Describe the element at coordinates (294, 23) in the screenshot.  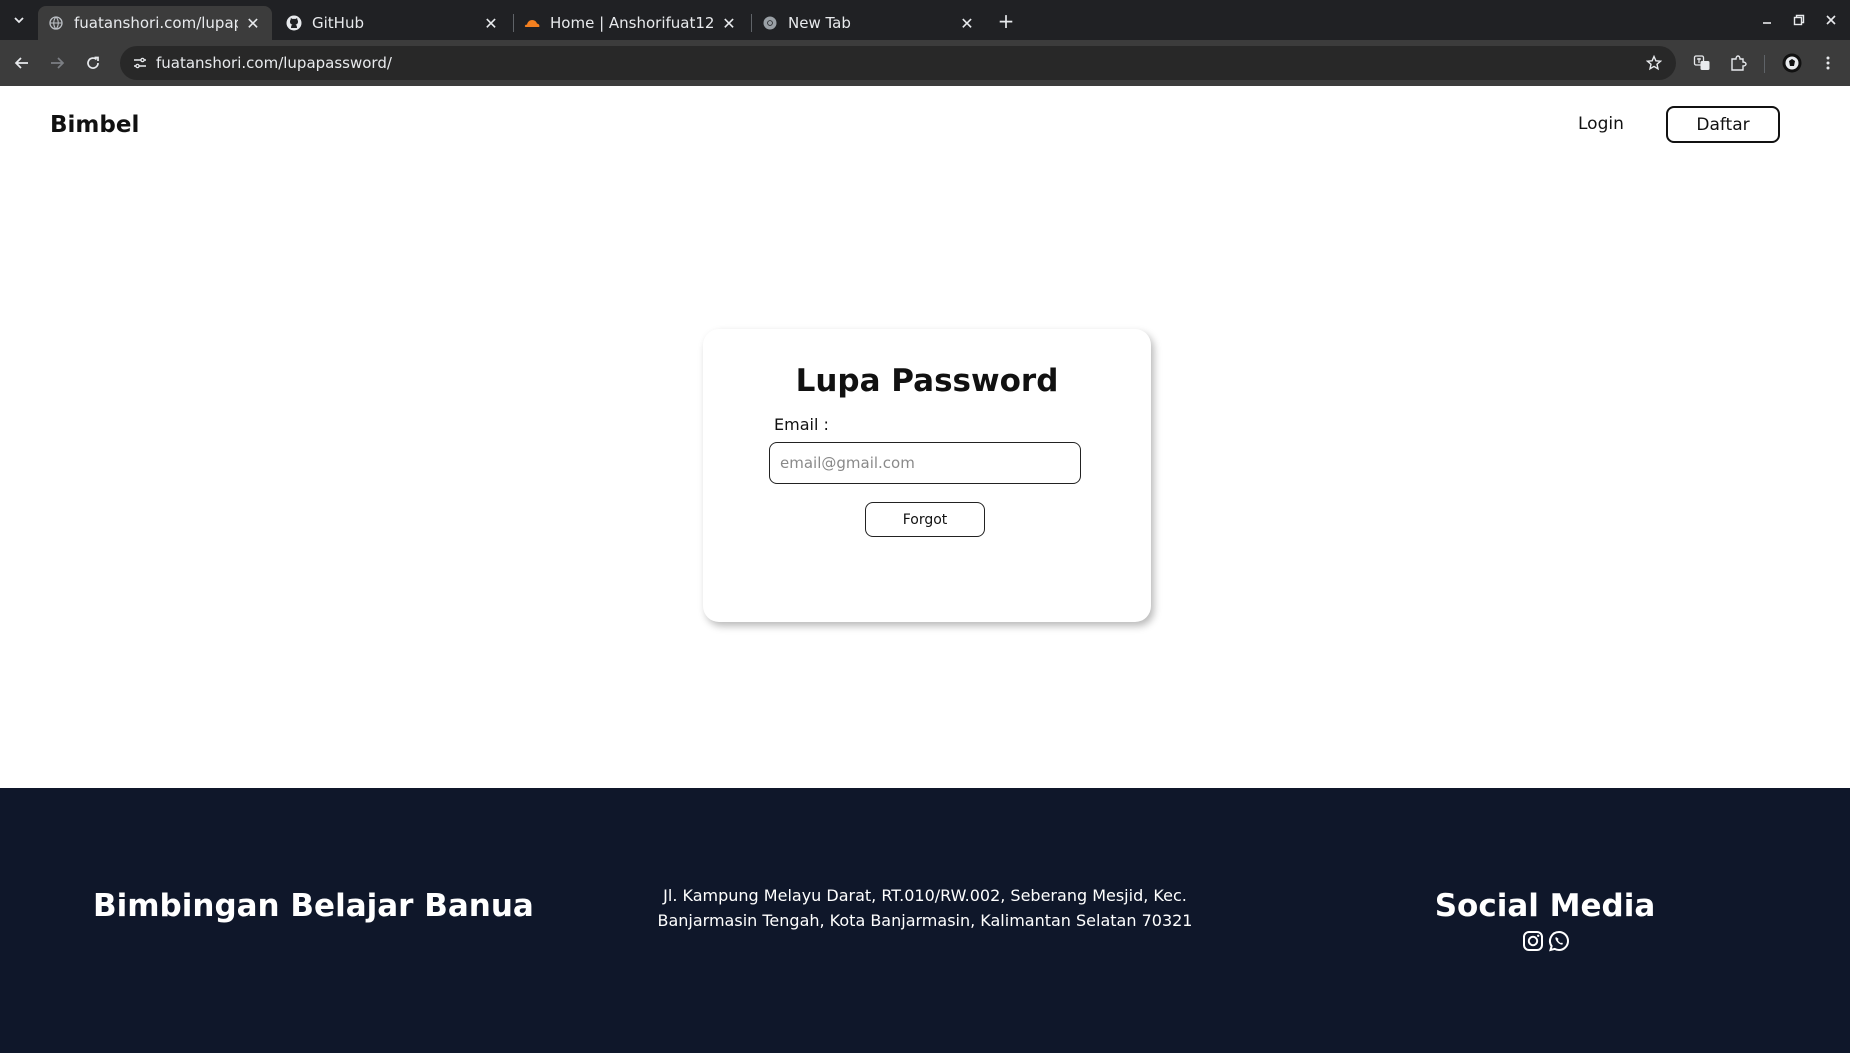
I see `github-icon` at that location.